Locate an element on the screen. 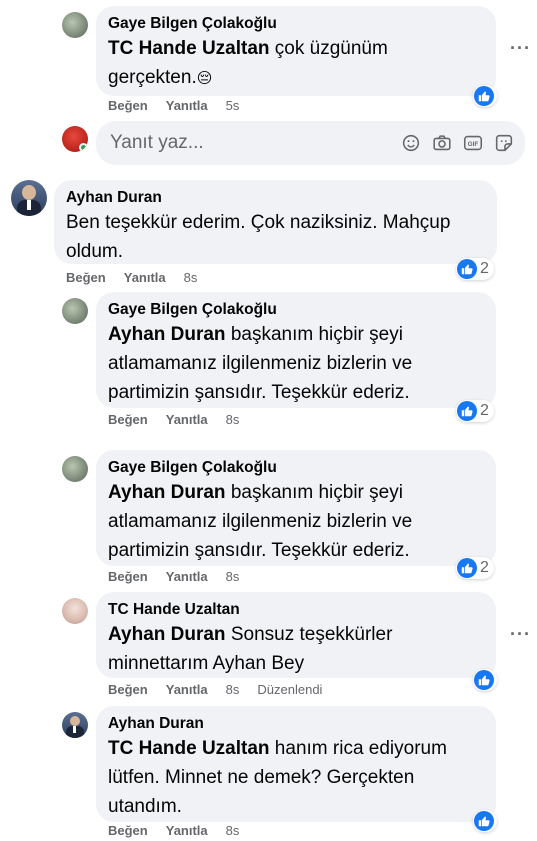  svg-text: GIF is located at coordinates (473, 144).